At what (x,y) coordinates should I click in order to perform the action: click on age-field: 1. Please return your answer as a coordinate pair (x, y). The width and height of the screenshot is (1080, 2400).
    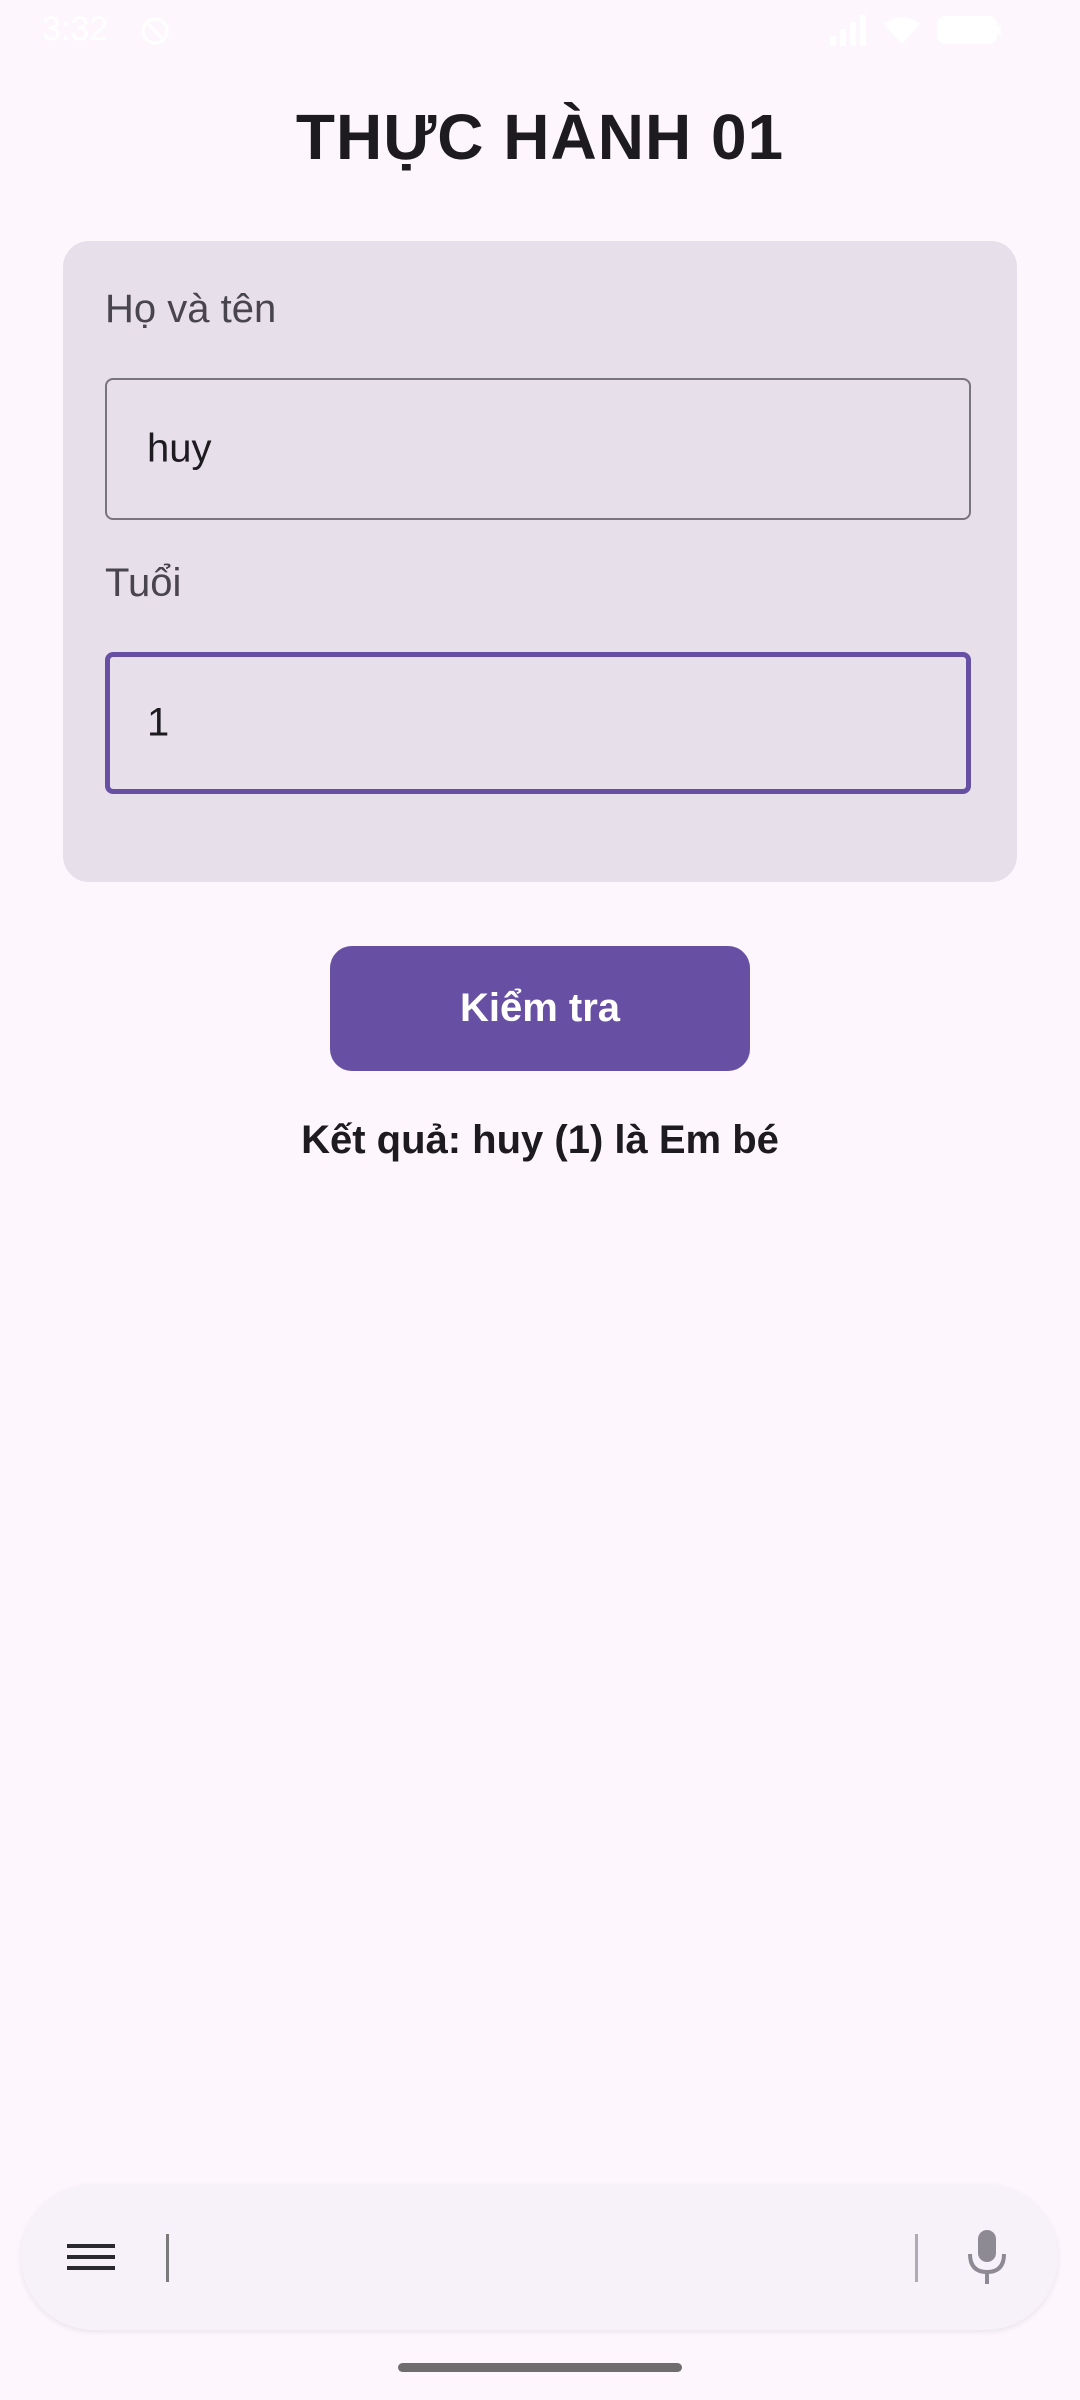
    Looking at the image, I should click on (538, 723).